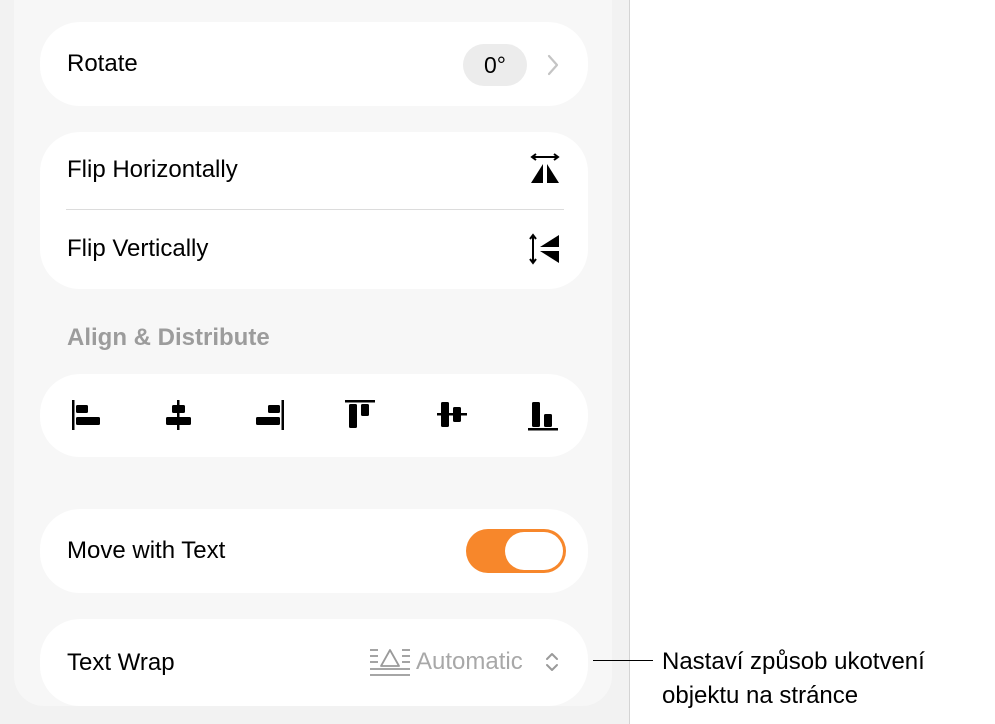  I want to click on rotate-row: Rotate 0°, so click(314, 64).